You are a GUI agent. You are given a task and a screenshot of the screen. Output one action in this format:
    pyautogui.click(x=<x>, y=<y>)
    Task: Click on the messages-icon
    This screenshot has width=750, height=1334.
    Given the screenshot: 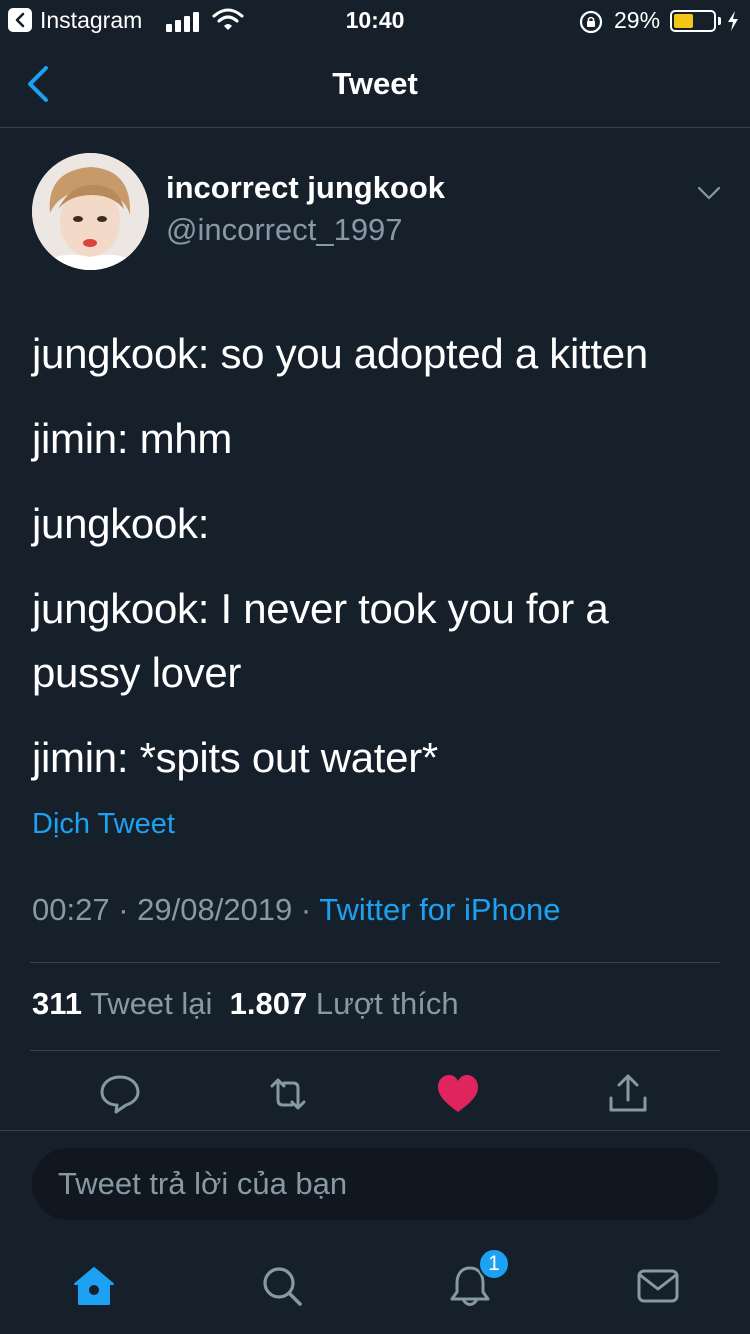 What is the action you would take?
    pyautogui.click(x=658, y=1286)
    